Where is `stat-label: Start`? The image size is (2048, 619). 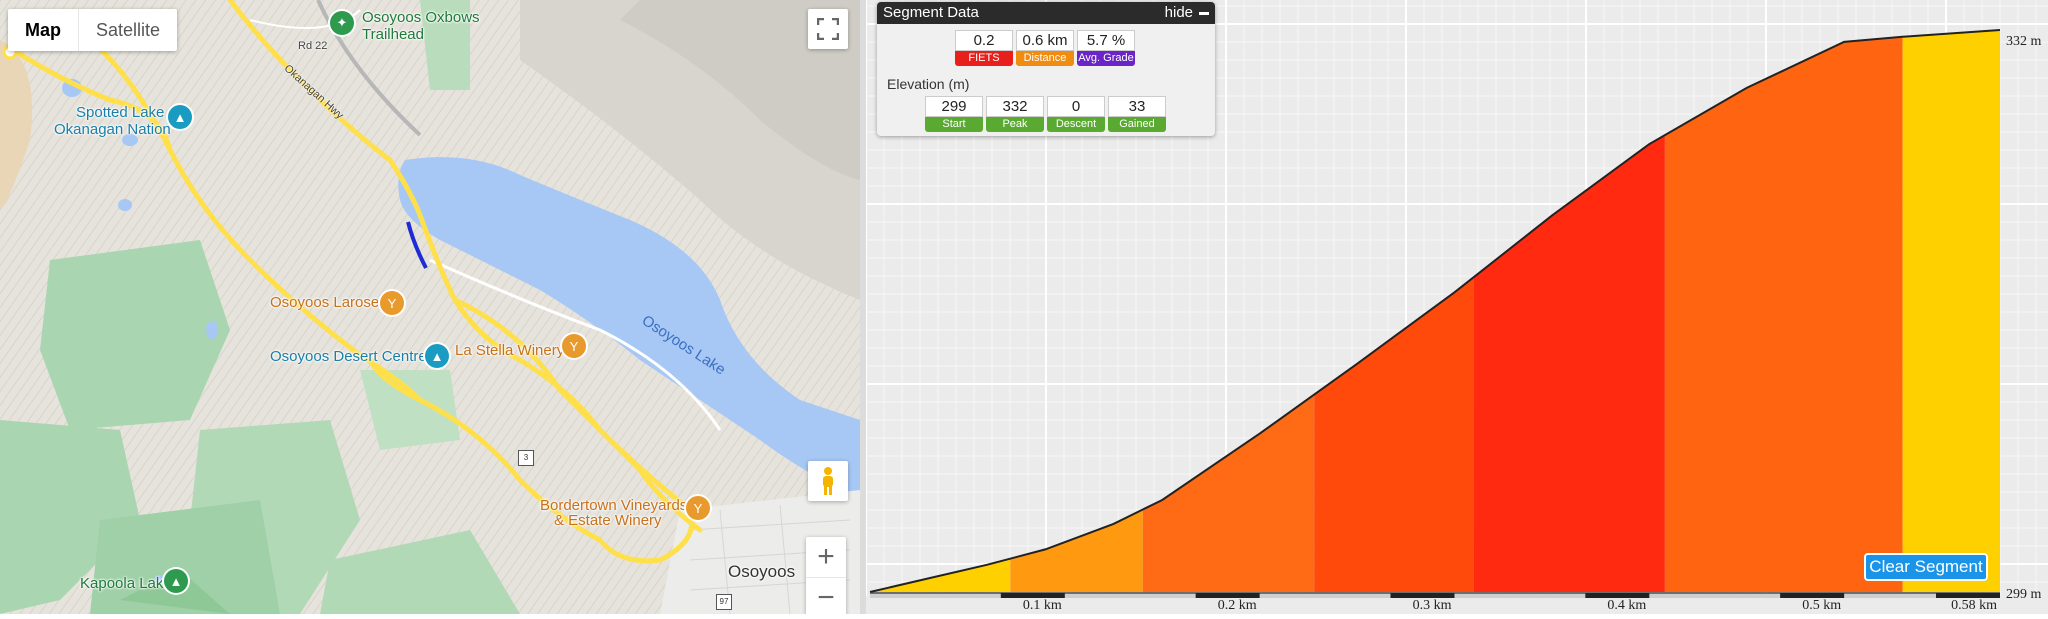
stat-label: Start is located at coordinates (954, 124).